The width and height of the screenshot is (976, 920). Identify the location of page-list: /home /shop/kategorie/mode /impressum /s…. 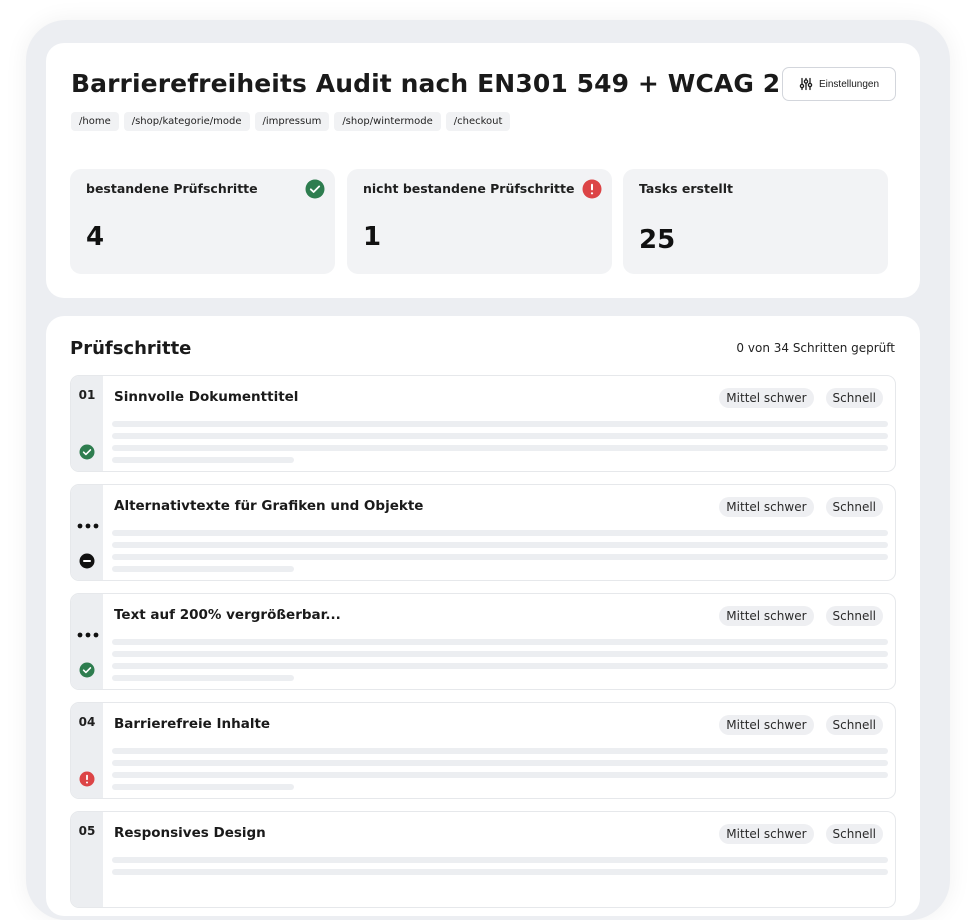
(291, 121).